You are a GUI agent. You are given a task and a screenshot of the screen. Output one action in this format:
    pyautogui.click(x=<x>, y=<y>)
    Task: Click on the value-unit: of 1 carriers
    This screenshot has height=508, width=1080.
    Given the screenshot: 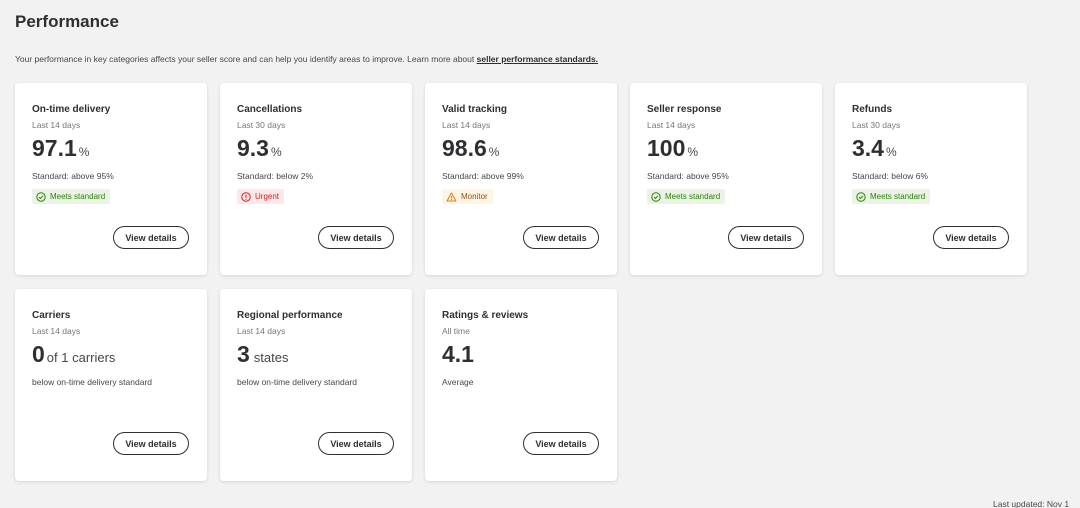 What is the action you would take?
    pyautogui.click(x=81, y=357)
    